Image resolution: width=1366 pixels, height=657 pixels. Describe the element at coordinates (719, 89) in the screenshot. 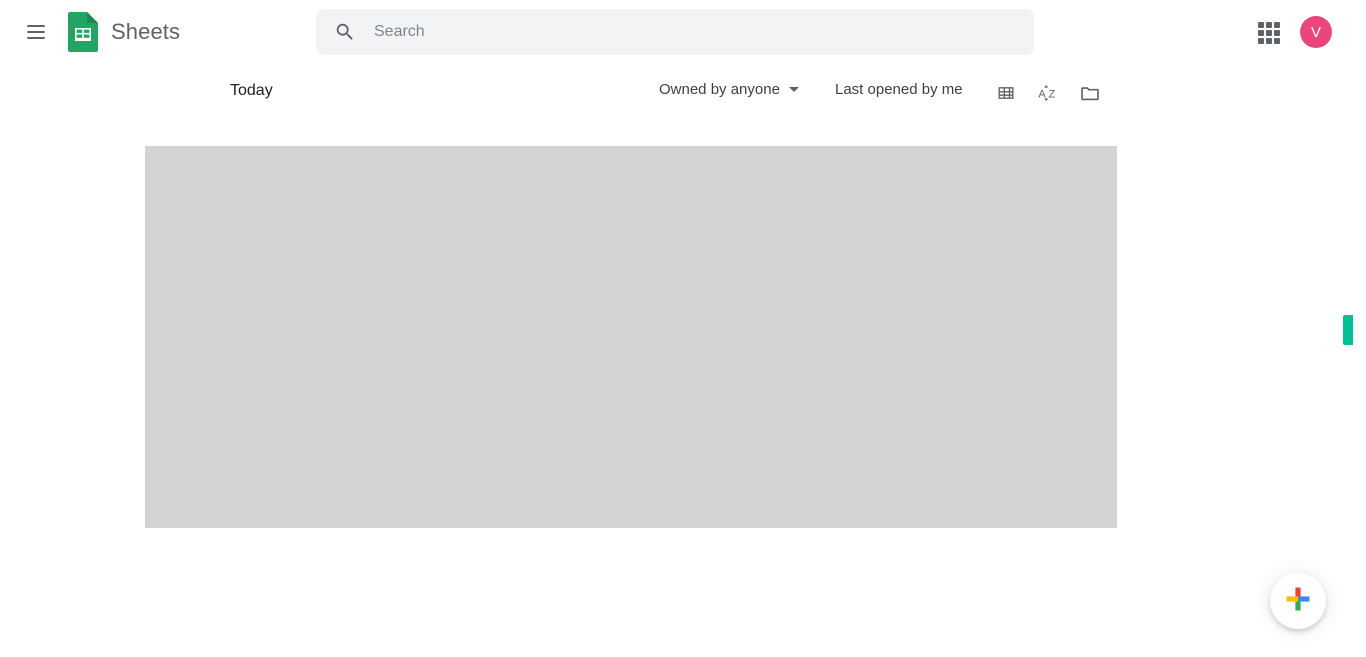

I see `owner-filter-label: Owned by anyone` at that location.